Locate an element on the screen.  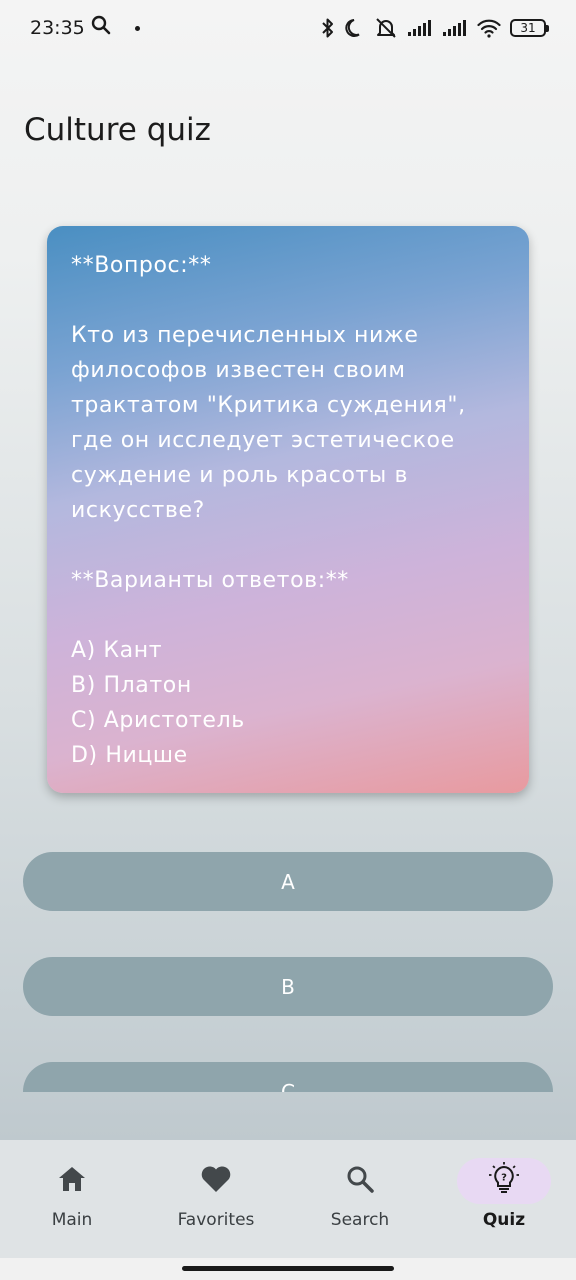
wifi-icon is located at coordinates (489, 28).